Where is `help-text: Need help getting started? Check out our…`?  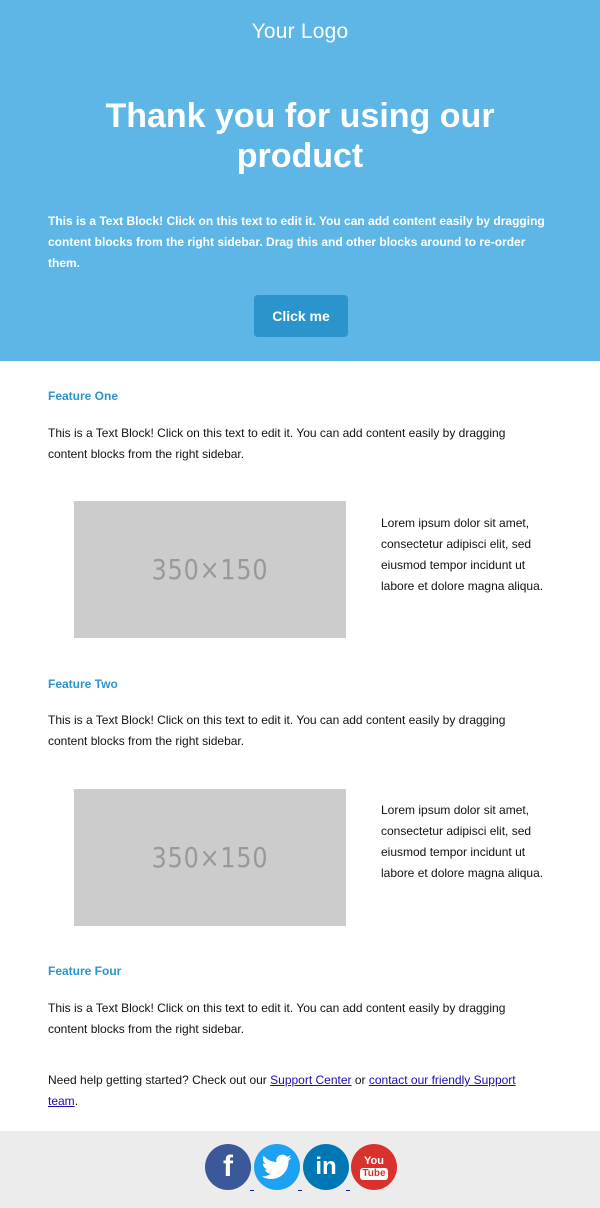
help-text: Need help getting started? Check out our… is located at coordinates (298, 1091).